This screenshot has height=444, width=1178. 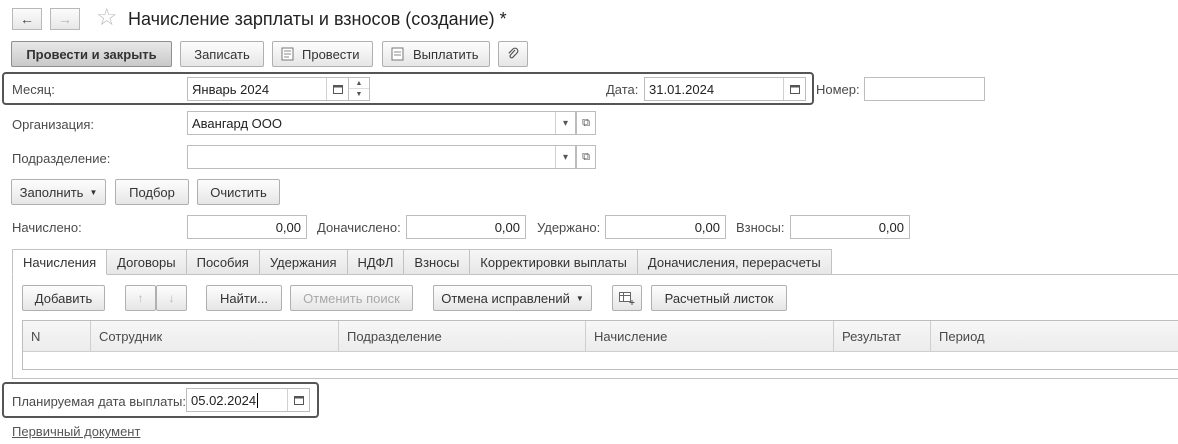 I want to click on arrow-left-icon: ←, so click(x=27, y=19).